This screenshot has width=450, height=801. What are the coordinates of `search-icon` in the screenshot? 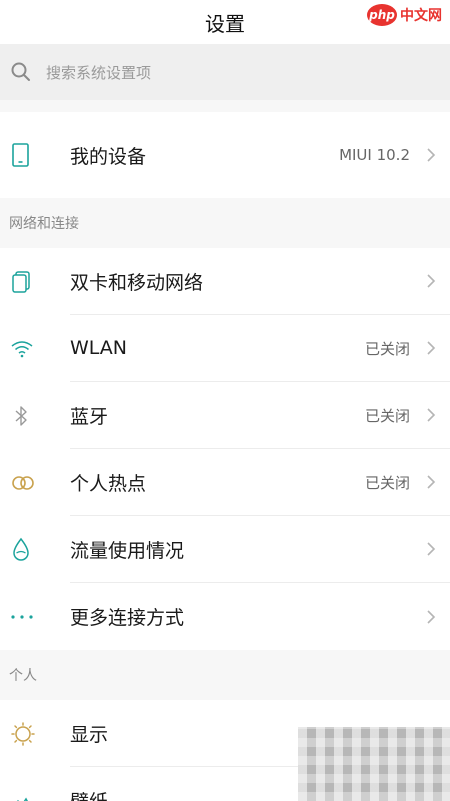 It's located at (20, 71).